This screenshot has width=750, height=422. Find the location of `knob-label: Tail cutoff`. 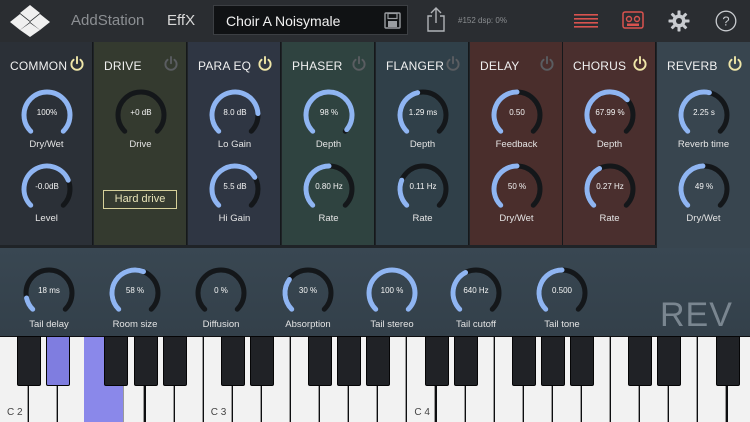

knob-label: Tail cutoff is located at coordinates (476, 324).